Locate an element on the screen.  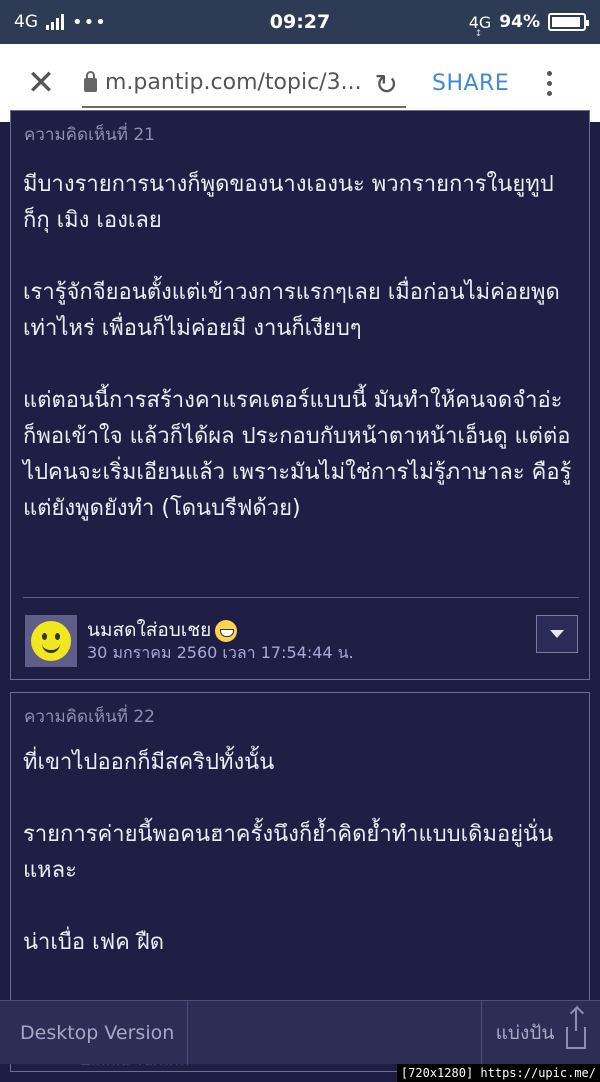
caret-down-icon is located at coordinates (557, 634).